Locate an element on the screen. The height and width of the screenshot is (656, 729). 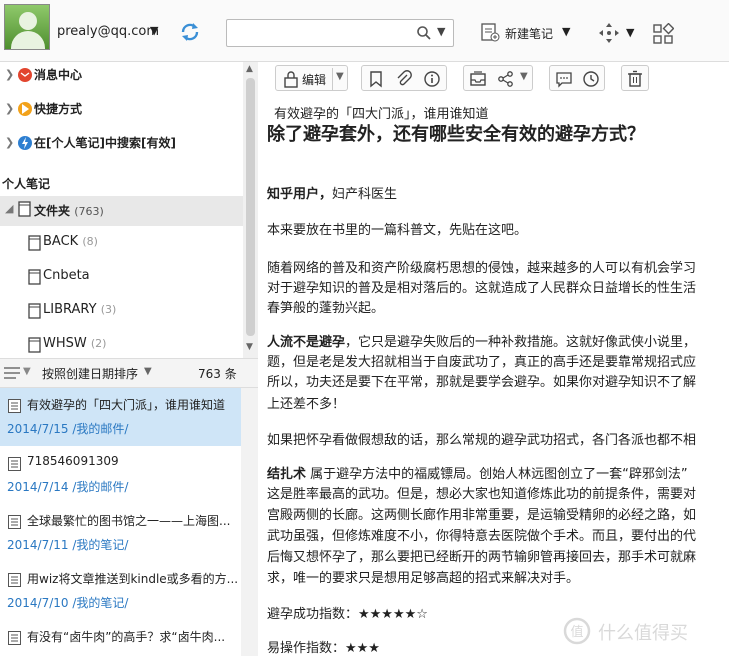
avatar-head is located at coordinates (28, 21).